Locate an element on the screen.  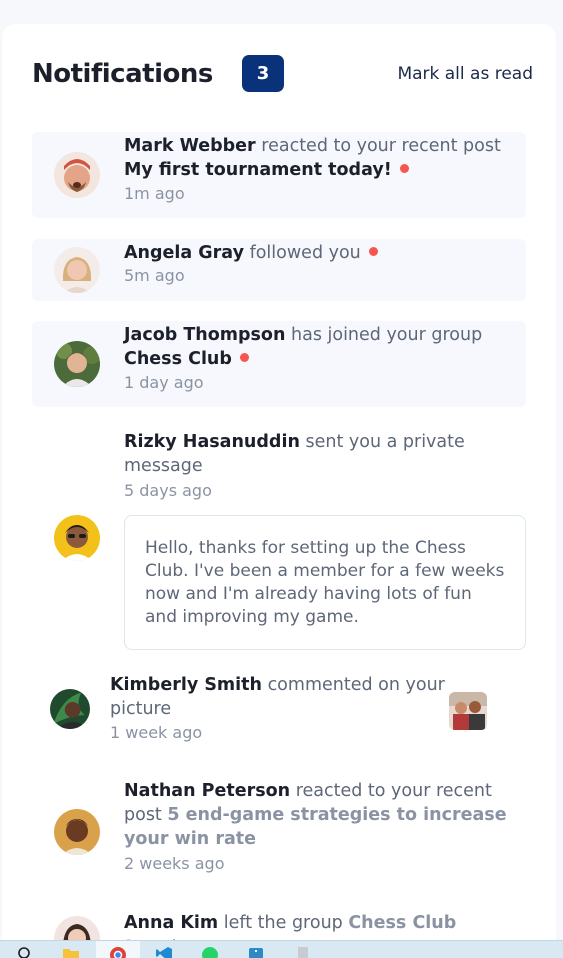
notification-text: Angela Gray followed you is located at coordinates (324, 253).